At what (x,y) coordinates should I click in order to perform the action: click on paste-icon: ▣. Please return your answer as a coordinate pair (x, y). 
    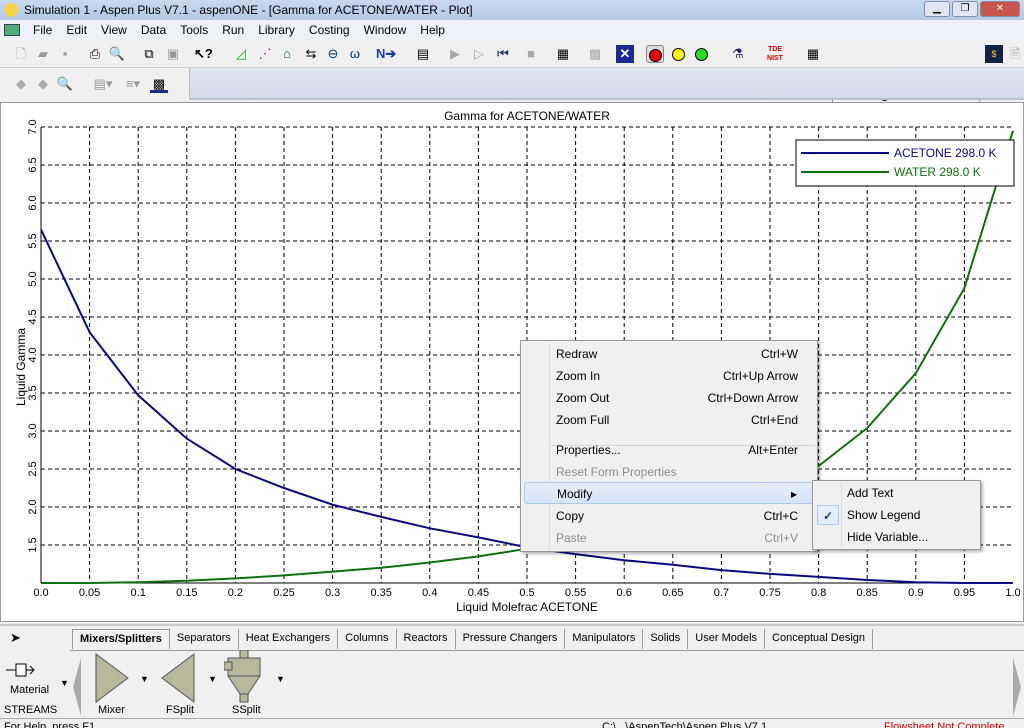
    Looking at the image, I should click on (173, 54).